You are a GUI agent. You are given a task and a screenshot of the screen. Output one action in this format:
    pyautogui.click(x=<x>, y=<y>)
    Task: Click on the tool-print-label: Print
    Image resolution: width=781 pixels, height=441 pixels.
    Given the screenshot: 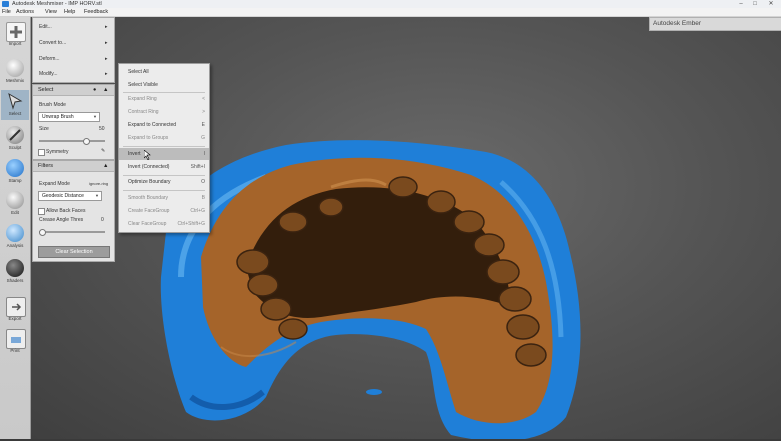 What is the action you would take?
    pyautogui.click(x=15, y=350)
    